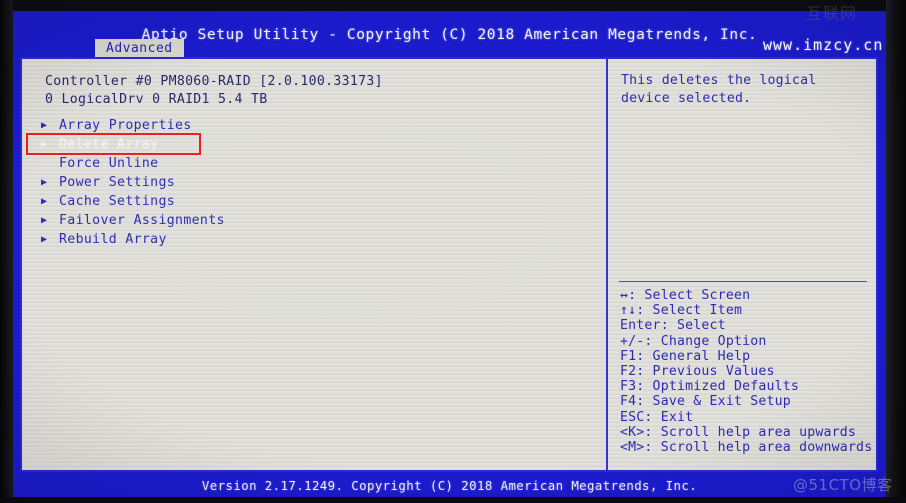  Describe the element at coordinates (747, 417) in the screenshot. I see `help-key-row: ESC: Exit` at that location.